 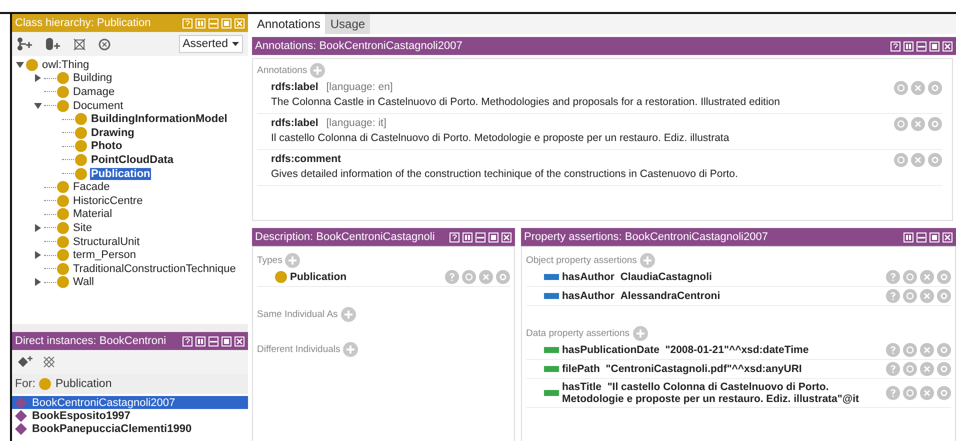 I want to click on add-data-property-button, so click(x=640, y=333).